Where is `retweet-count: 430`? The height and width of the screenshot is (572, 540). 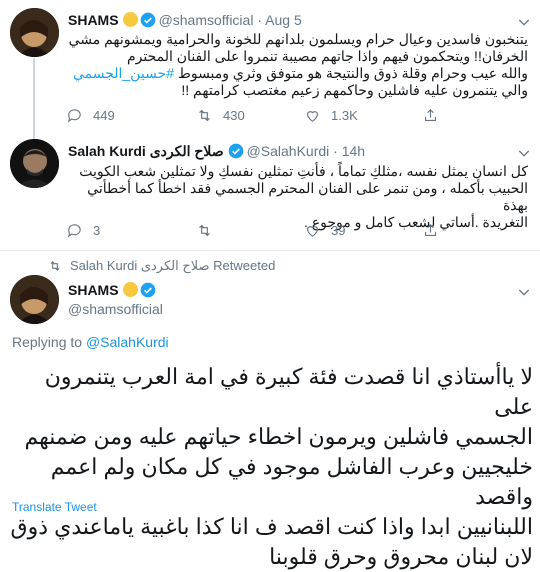 retweet-count: 430 is located at coordinates (234, 115).